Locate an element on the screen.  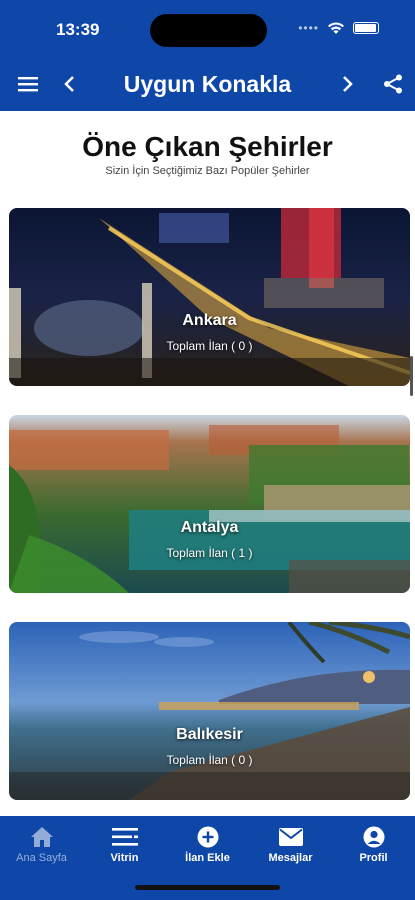
tab-label: Ana Sayfa is located at coordinates (41, 858).